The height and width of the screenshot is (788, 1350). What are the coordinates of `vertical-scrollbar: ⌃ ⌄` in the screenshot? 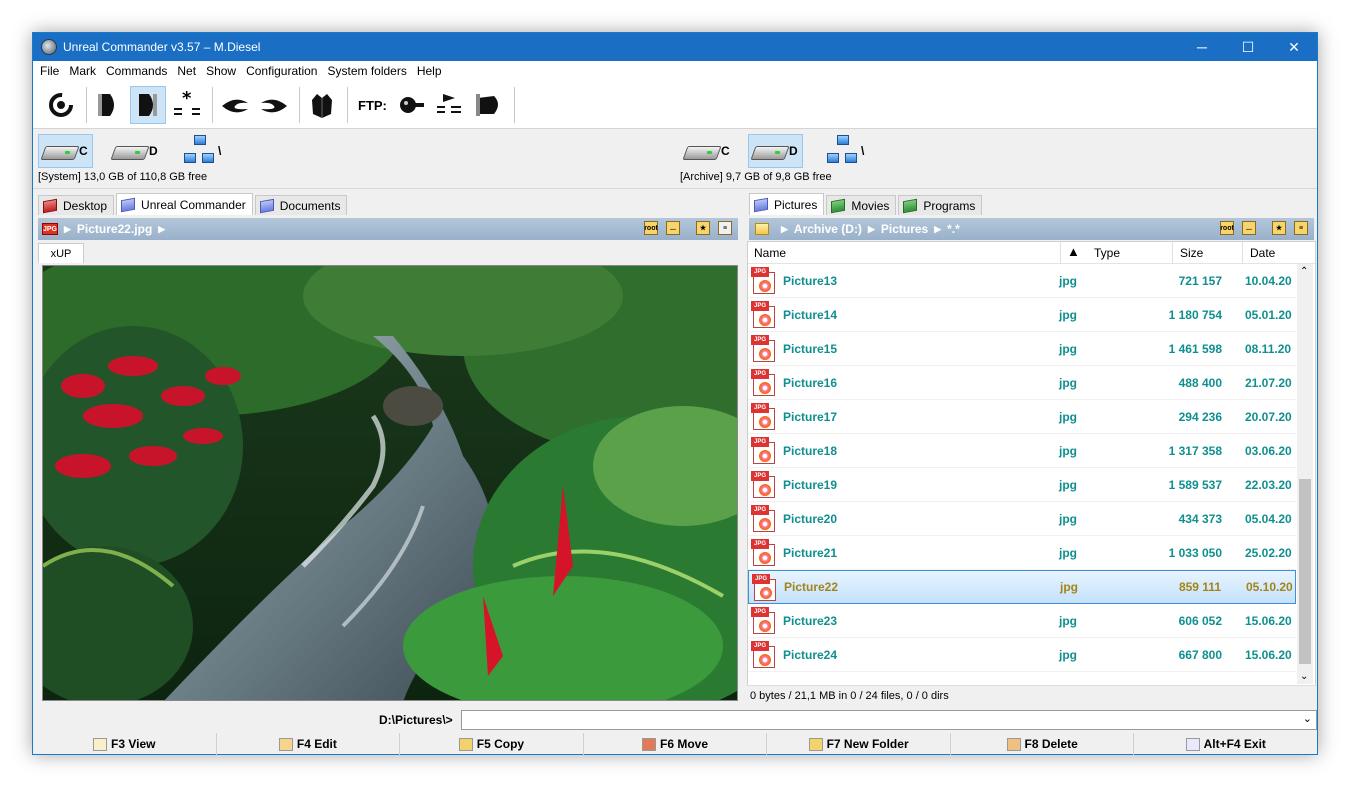 It's located at (1305, 474).